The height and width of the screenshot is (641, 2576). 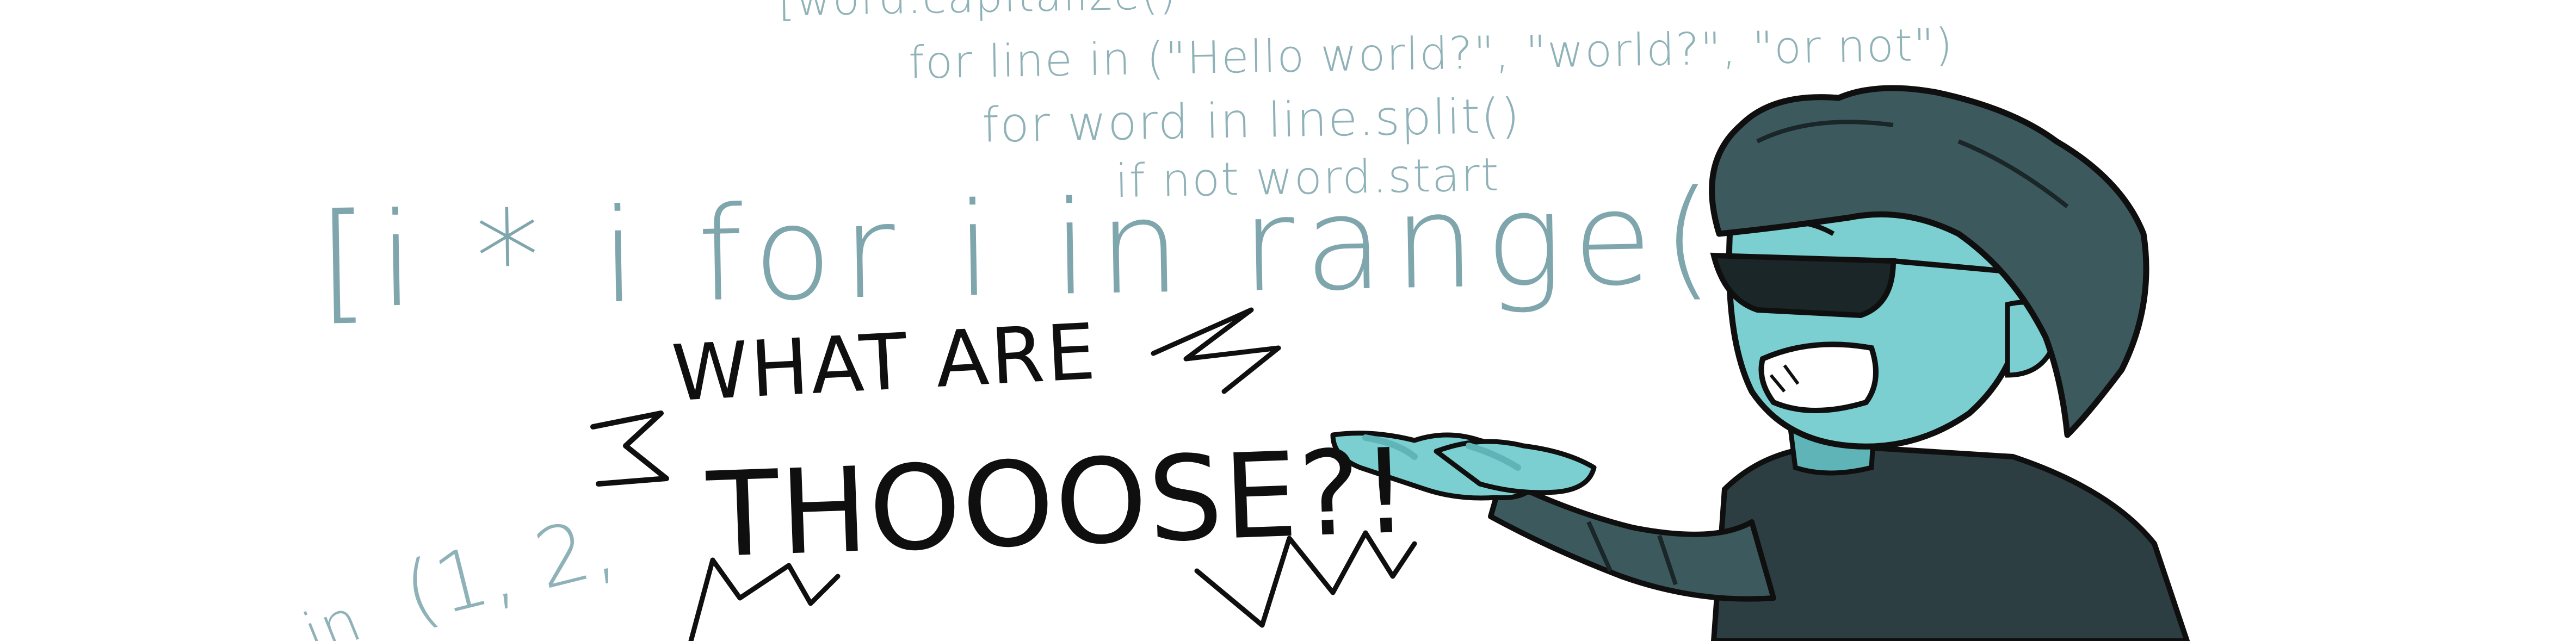 I want to click on sigma-doodle, so click(x=630, y=448).